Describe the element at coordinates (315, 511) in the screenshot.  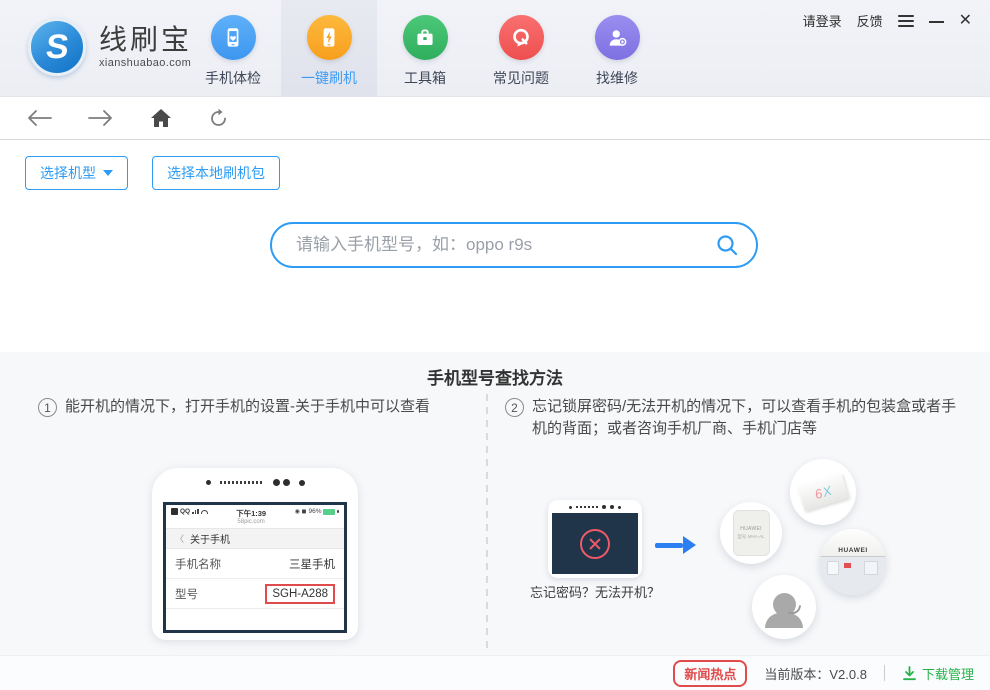
I see `battery-percent: 96%` at that location.